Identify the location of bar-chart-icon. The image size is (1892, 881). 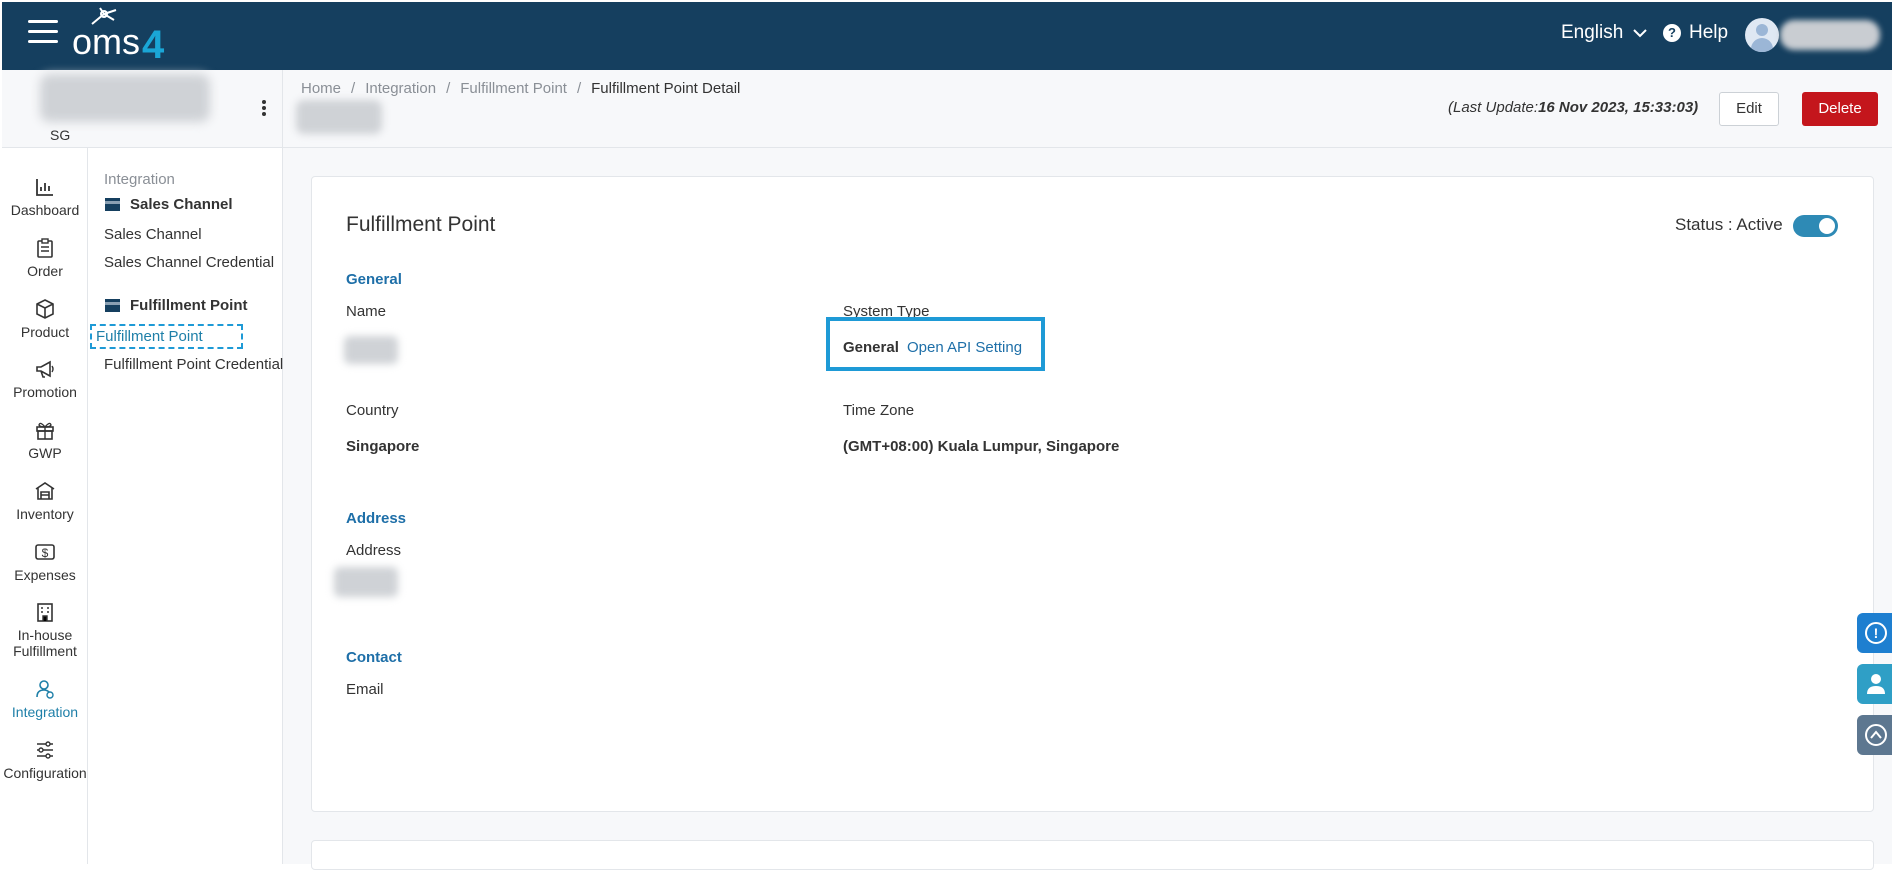
(44, 187).